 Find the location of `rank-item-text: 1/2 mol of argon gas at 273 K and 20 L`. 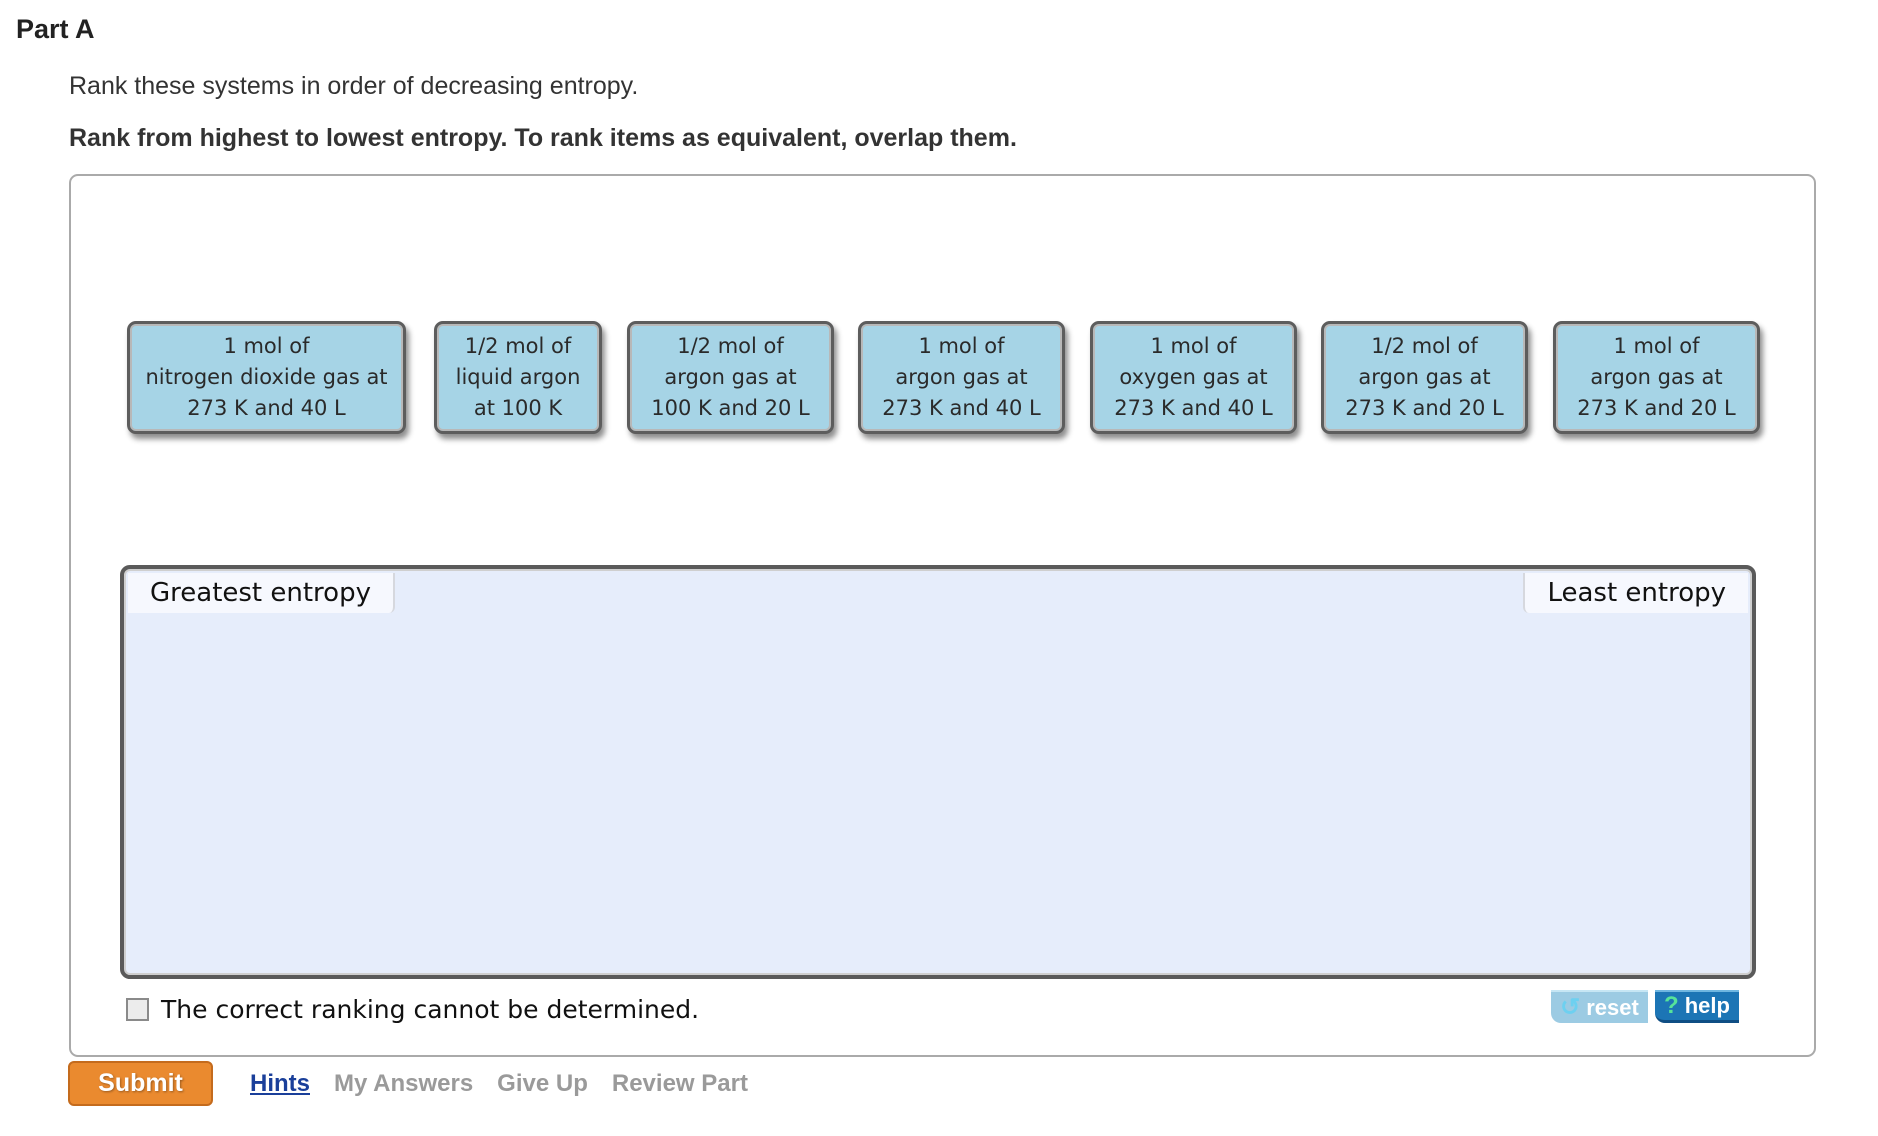

rank-item-text: 1/2 mol of argon gas at 273 K and 20 L is located at coordinates (1424, 377).